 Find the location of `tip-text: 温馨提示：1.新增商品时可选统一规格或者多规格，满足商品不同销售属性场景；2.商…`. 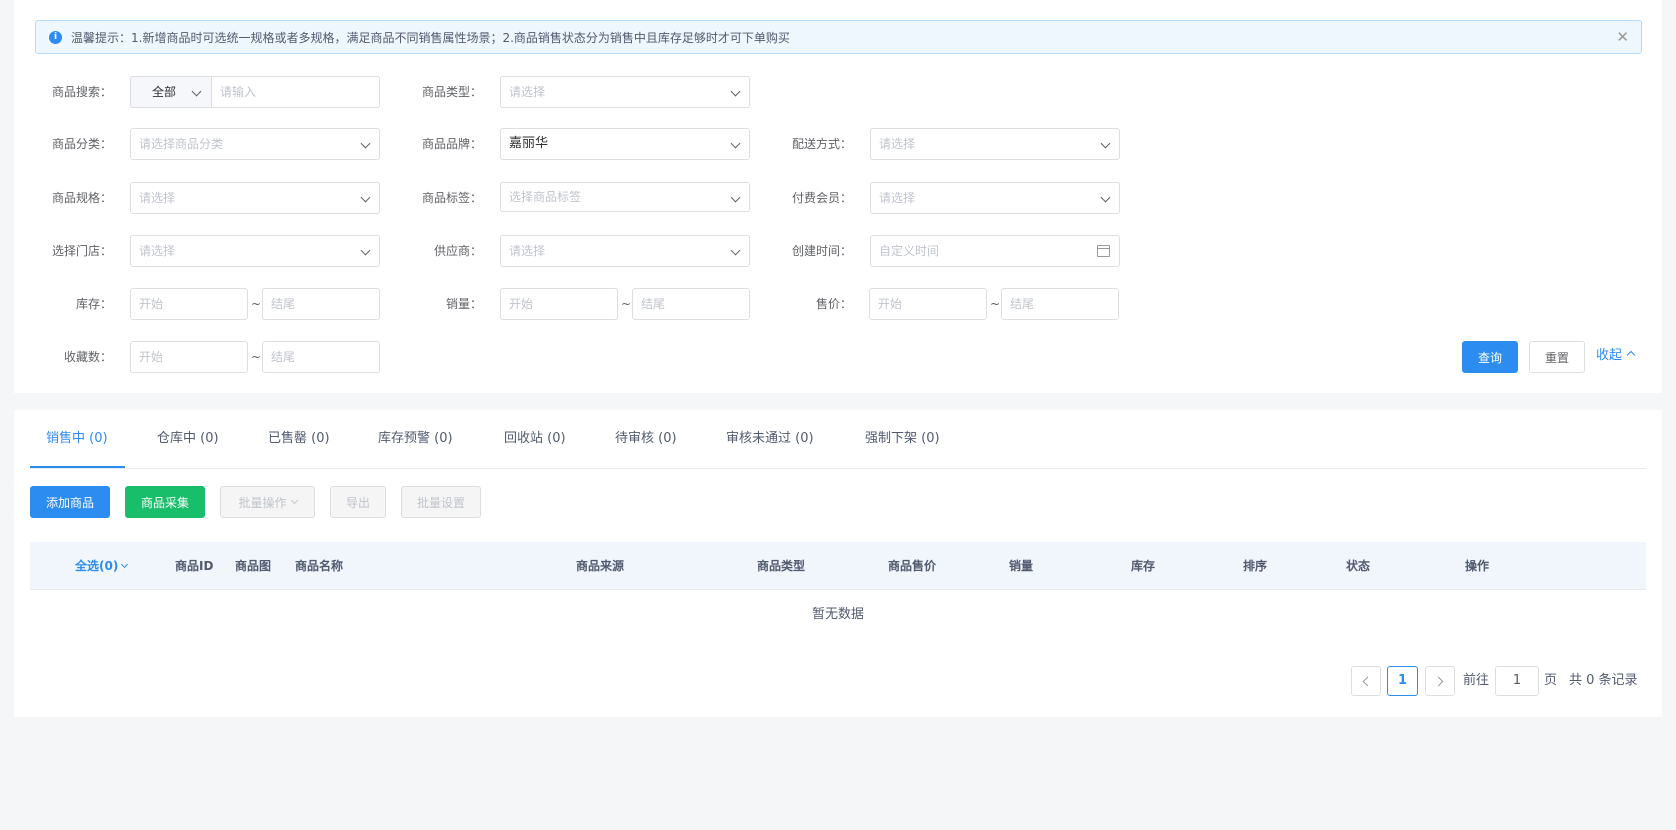

tip-text: 温馨提示：1.新增商品时可选统一规格或者多规格，满足商品不同销售属性场景；2.商… is located at coordinates (430, 37).